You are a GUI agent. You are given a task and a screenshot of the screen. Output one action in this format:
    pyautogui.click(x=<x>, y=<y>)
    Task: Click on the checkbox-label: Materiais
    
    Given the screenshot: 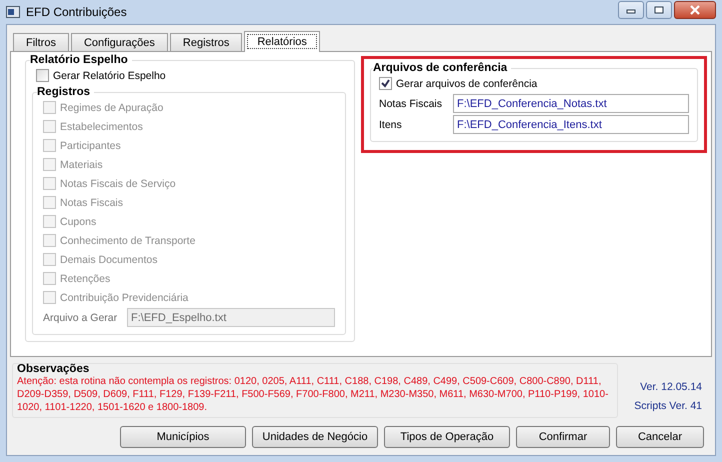 What is the action you would take?
    pyautogui.click(x=81, y=164)
    